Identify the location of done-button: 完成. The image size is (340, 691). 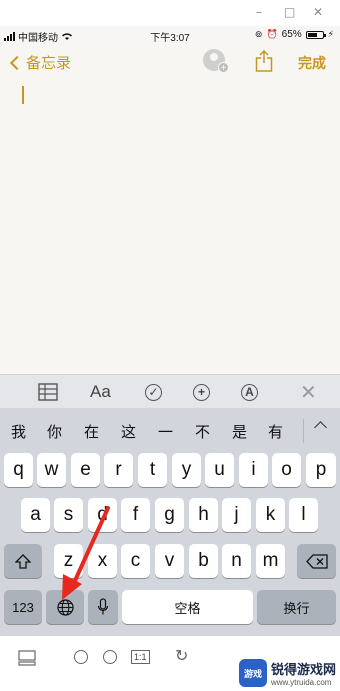
(312, 63).